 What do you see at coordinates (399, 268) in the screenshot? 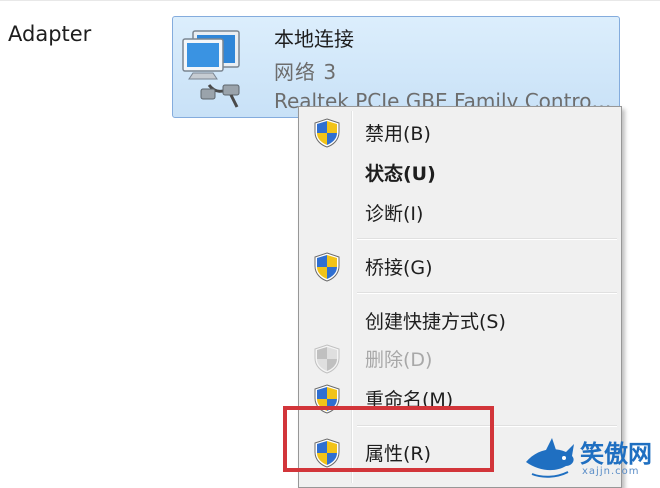
I see `menu-item-label: 桥接(G)` at bounding box center [399, 268].